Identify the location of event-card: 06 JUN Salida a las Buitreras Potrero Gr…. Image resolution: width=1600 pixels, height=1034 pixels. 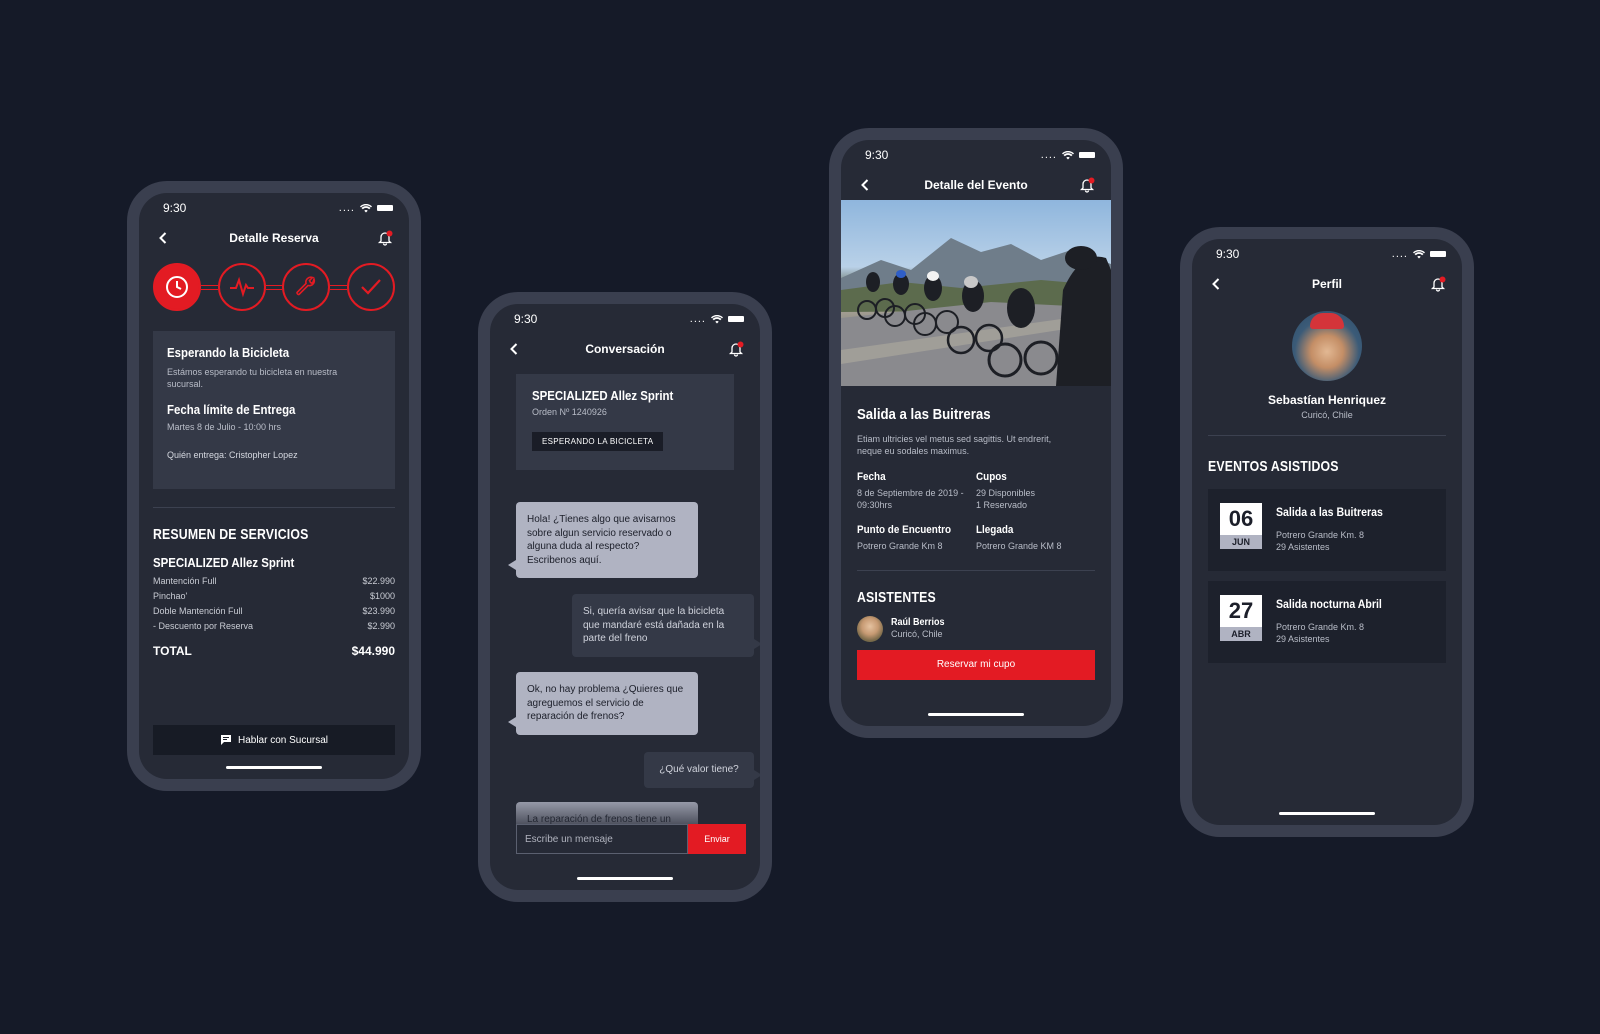
(1327, 530).